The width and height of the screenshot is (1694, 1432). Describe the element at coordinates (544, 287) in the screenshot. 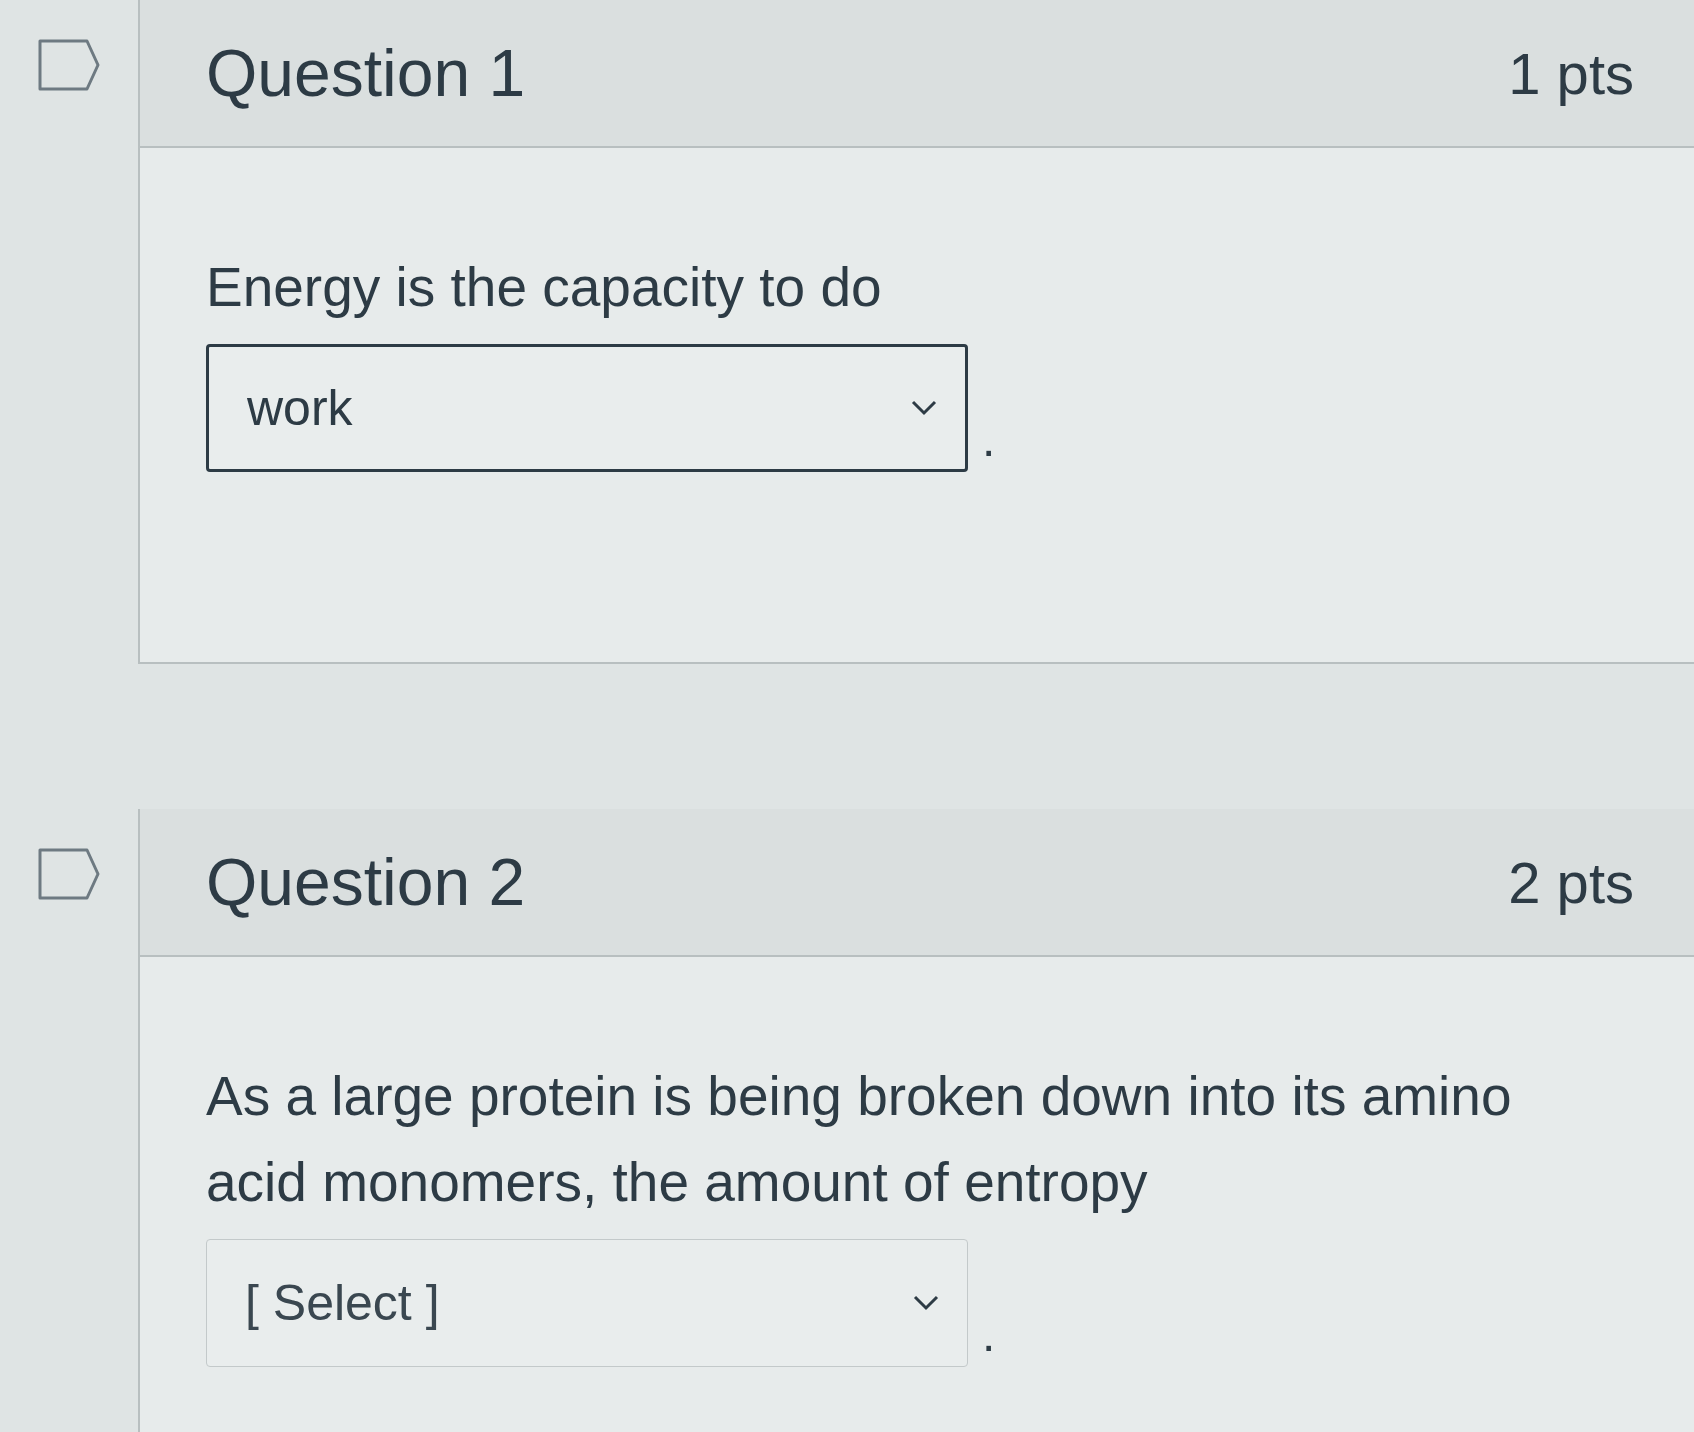

I see `question-text: Energy is the capacity to do` at that location.